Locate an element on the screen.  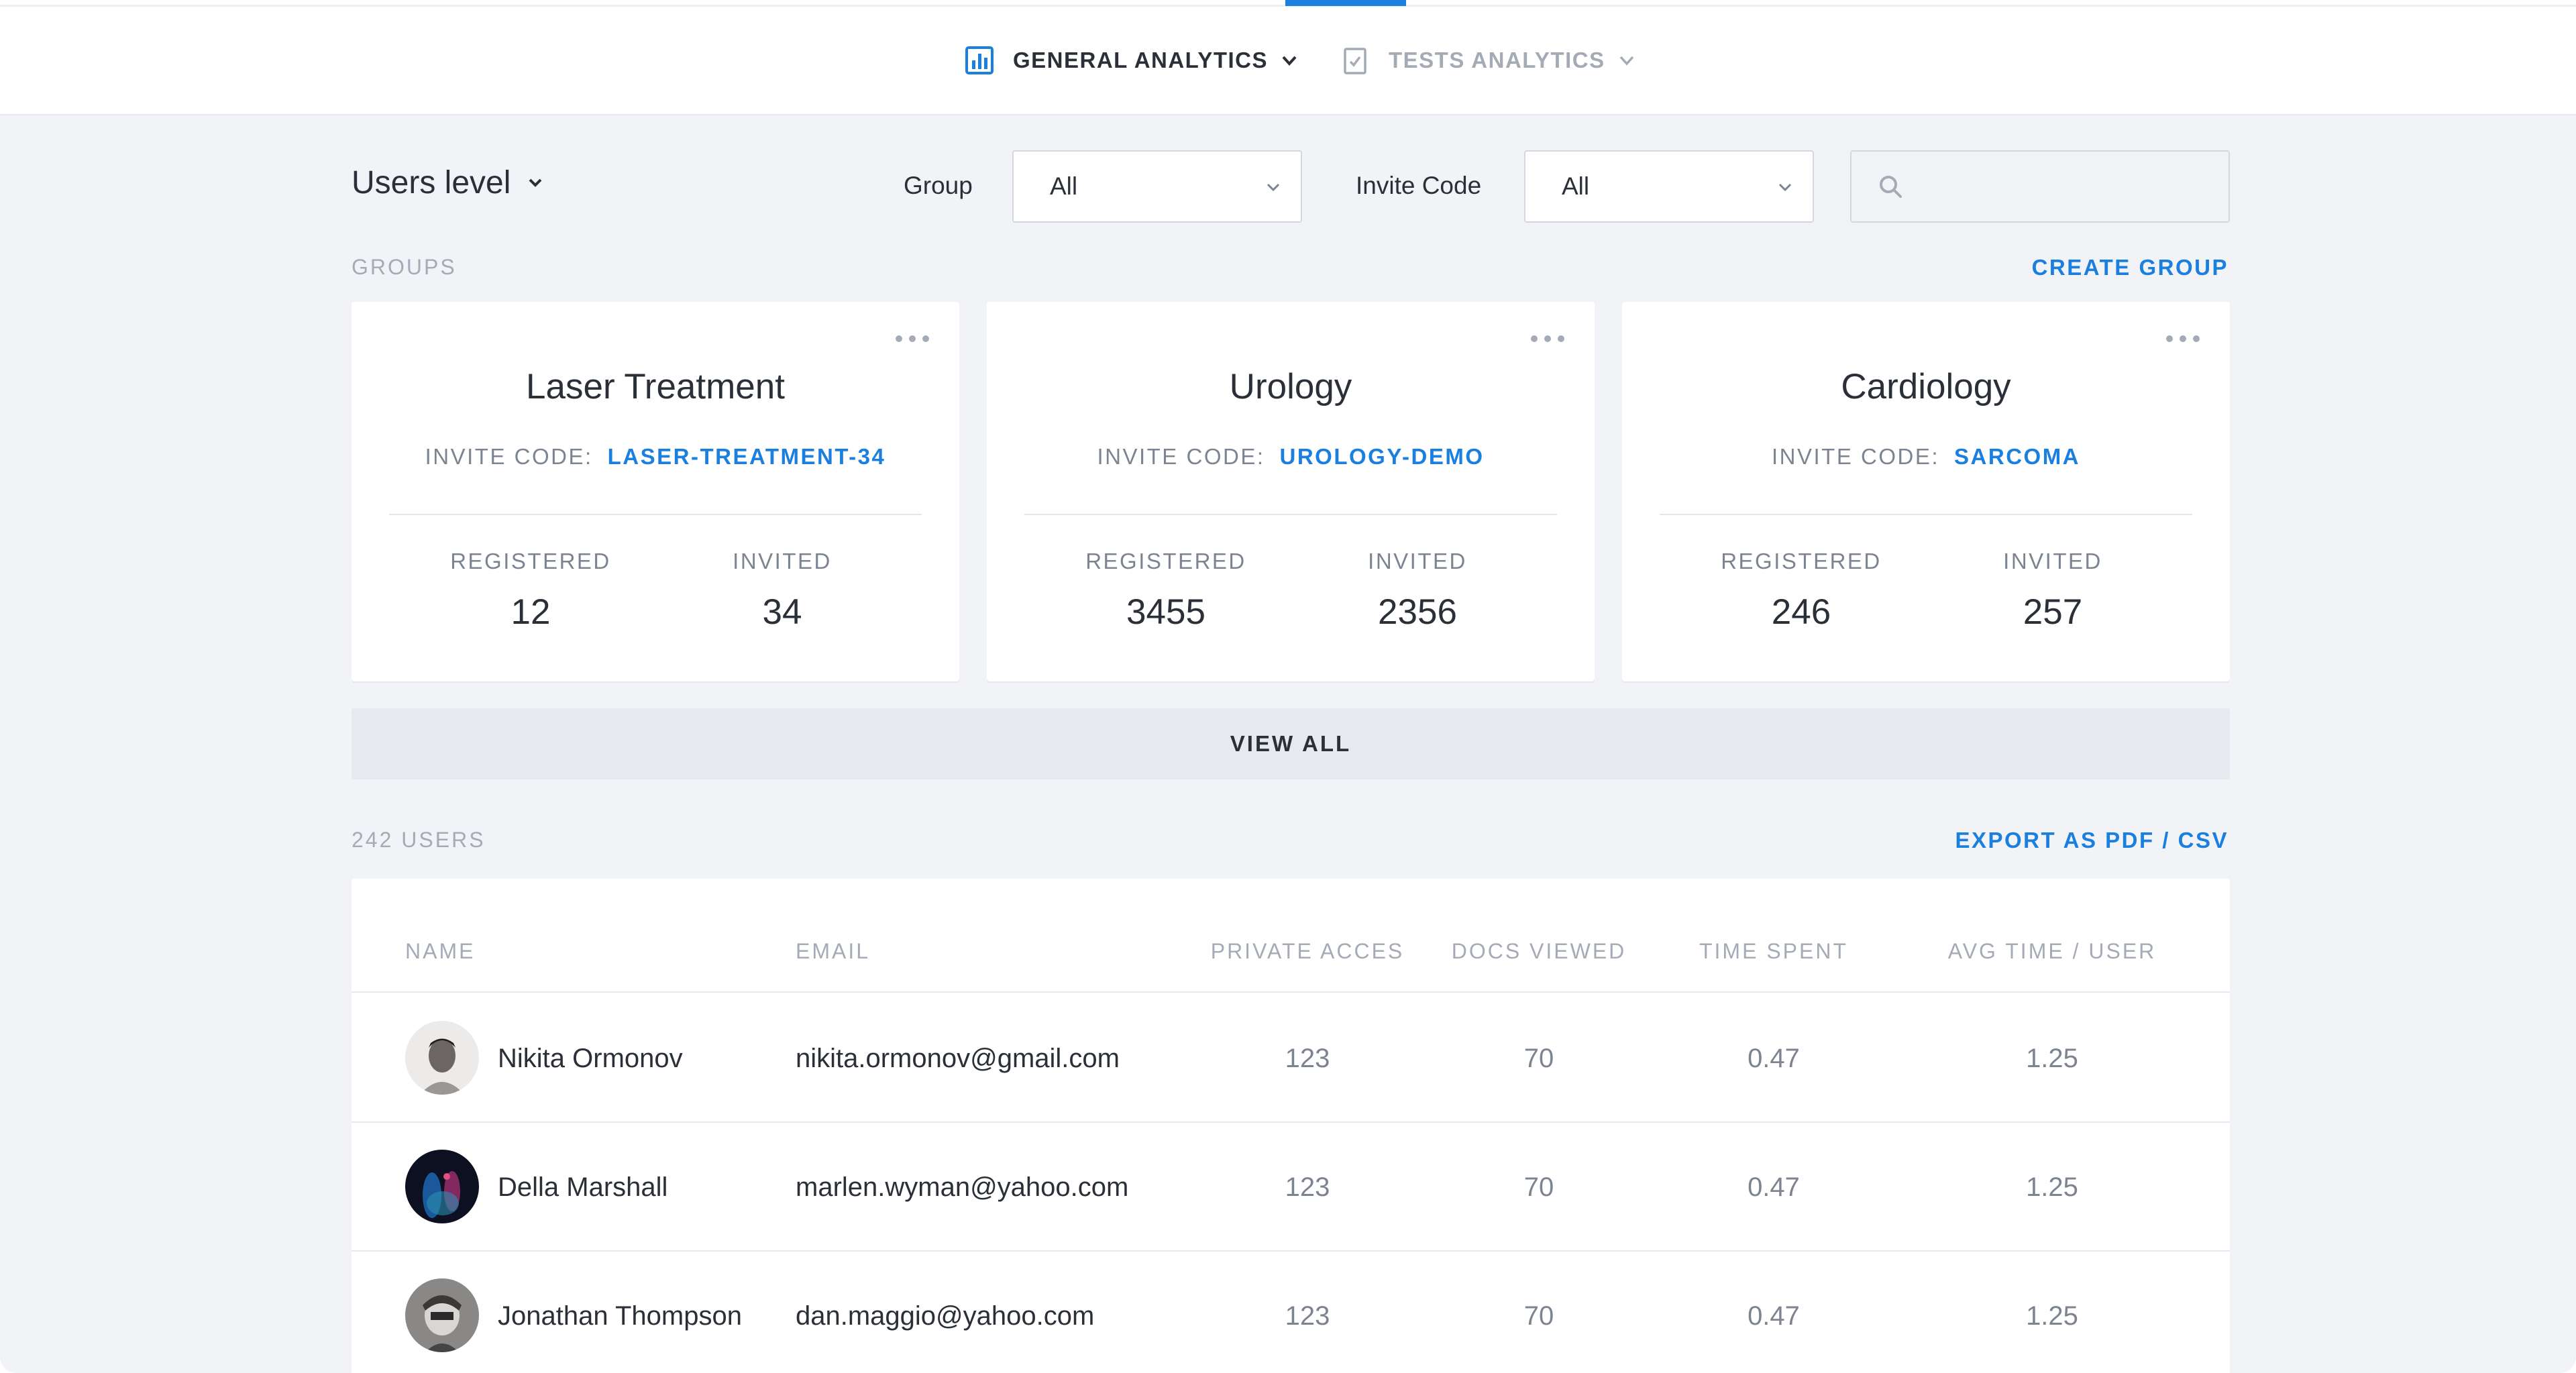
view-all-button: VIEW ALL is located at coordinates (1291, 743).